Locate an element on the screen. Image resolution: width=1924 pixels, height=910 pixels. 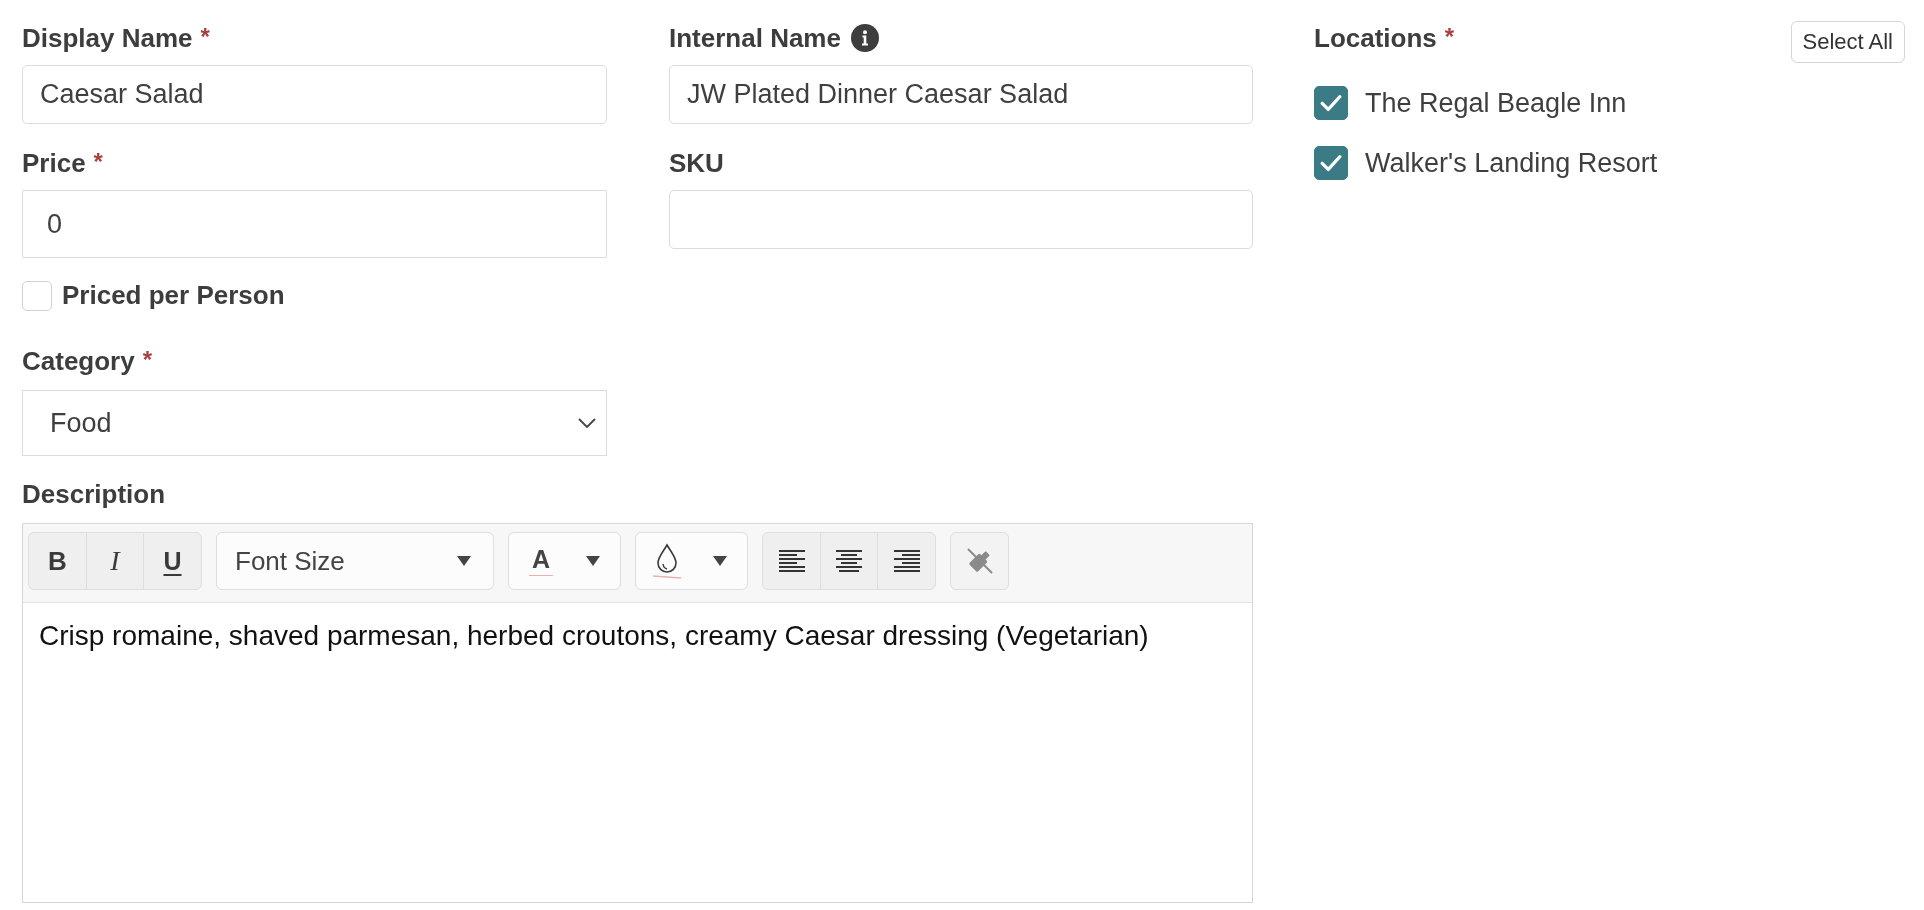
field-label: Internal Name is located at coordinates (755, 38).